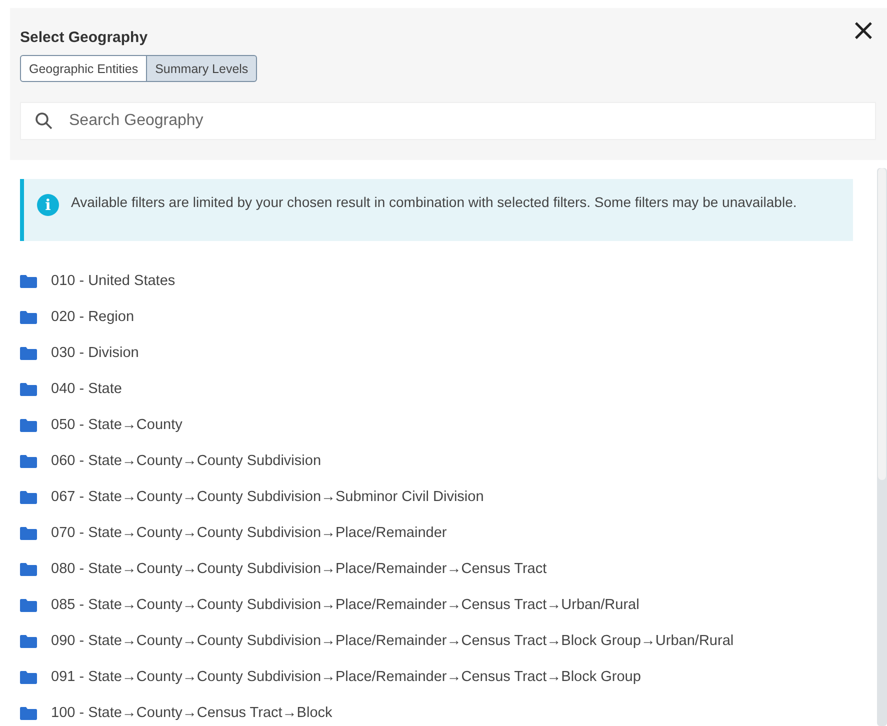  Describe the element at coordinates (392, 641) in the screenshot. I see `summary-level-item: 090 - State→County→County Subdivision→Place/Remainder→Census Tract→Block Group→Urban/Rural` at that location.